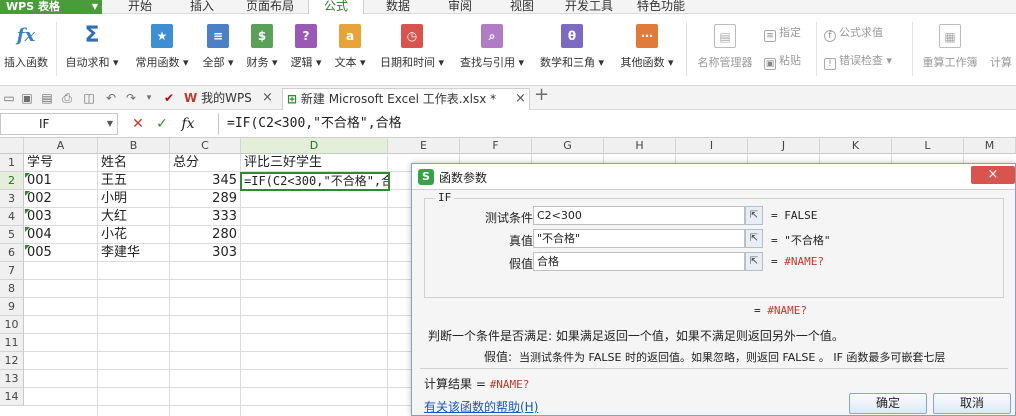 This screenshot has height=416, width=1016. What do you see at coordinates (858, 61) in the screenshot?
I see `error-check-button: ! 错误检查 ▾` at bounding box center [858, 61].